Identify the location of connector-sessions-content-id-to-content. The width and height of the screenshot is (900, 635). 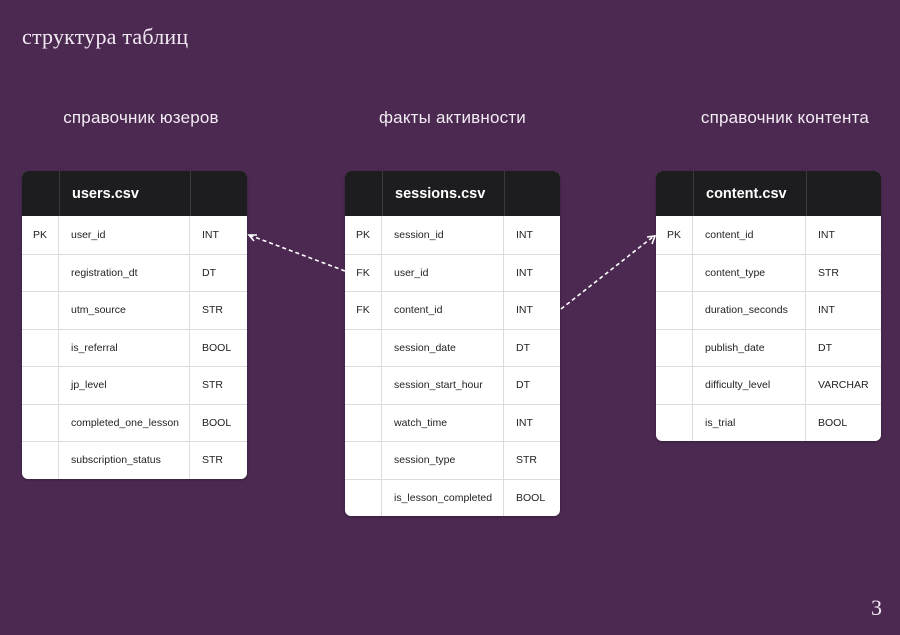
(607, 272).